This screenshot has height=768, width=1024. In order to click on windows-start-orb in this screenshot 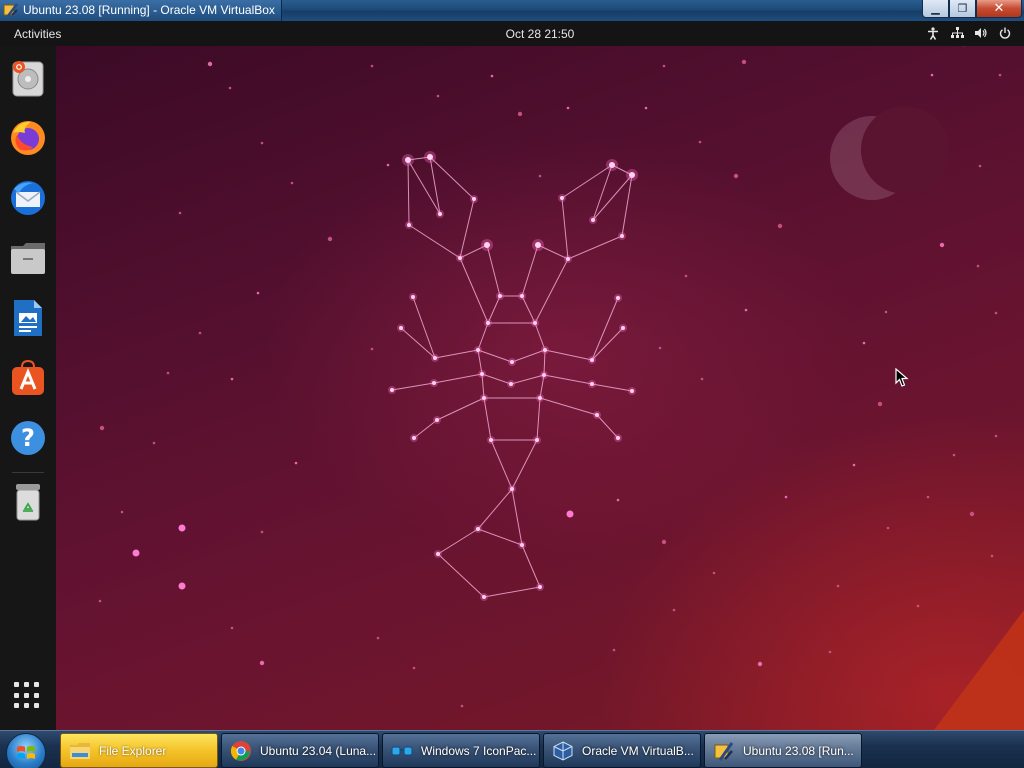, I will do `click(26, 750)`.